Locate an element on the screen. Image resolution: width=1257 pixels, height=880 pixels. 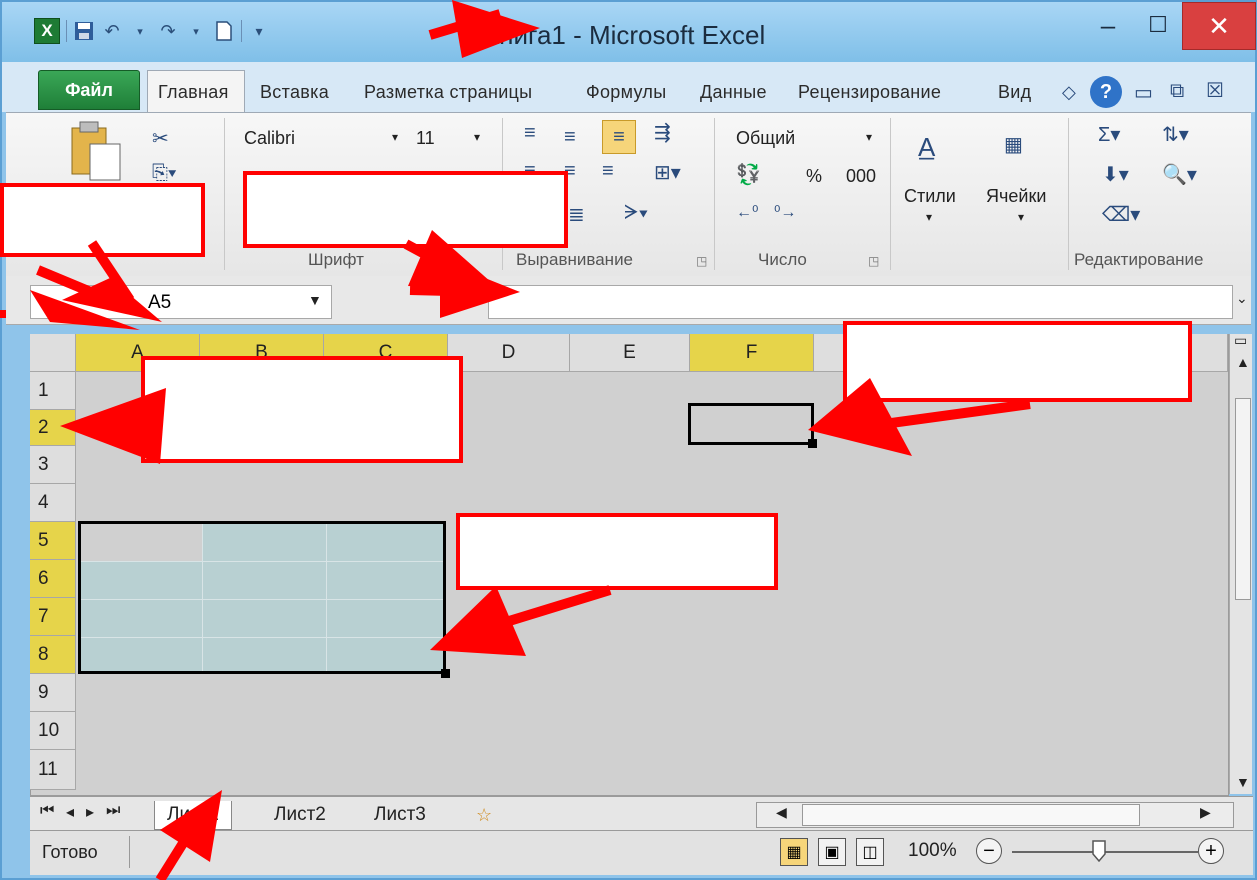
decrease-decimal-icon: ⁰→ is located at coordinates (785, 212).